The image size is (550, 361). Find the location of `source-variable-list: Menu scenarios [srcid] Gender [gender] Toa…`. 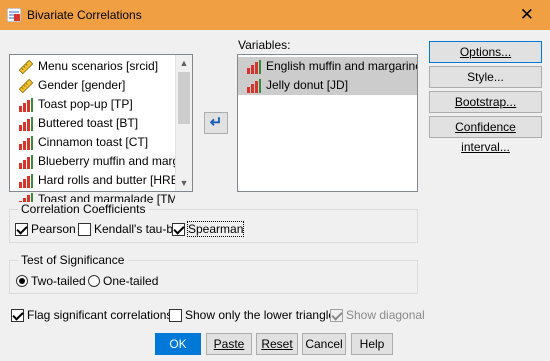

source-variable-list: Menu scenarios [srcid] Gender [gender] Toa… is located at coordinates (101, 130).